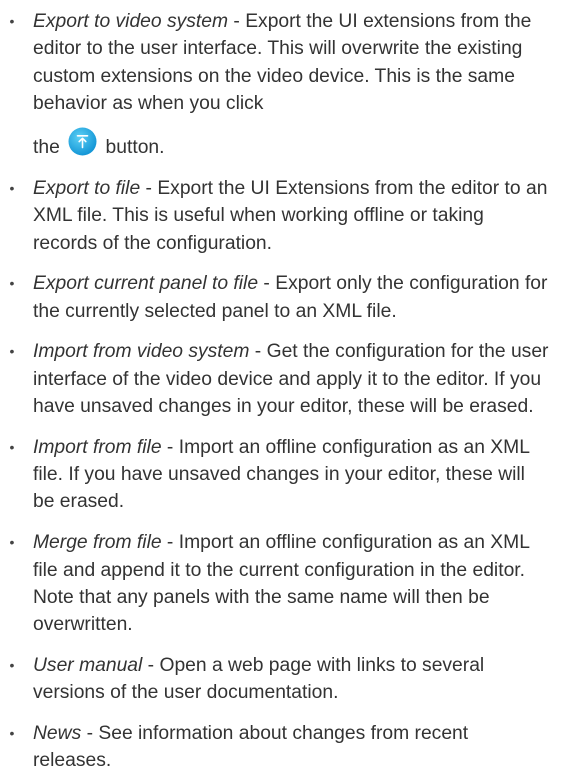 Image resolution: width=571 pixels, height=775 pixels. Describe the element at coordinates (46, 148) in the screenshot. I see `tail-prefix: the` at that location.